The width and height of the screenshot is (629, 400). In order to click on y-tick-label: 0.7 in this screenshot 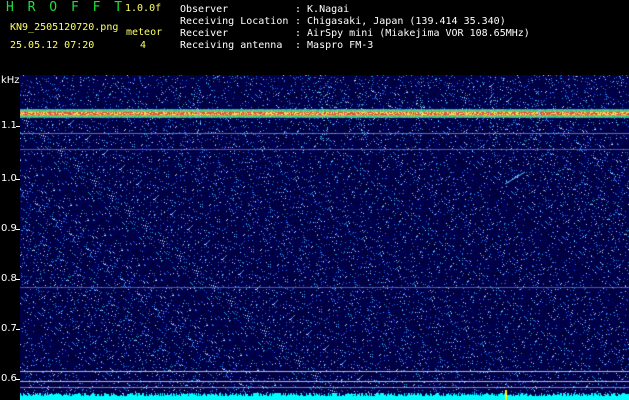, I will do `click(9, 328)`.